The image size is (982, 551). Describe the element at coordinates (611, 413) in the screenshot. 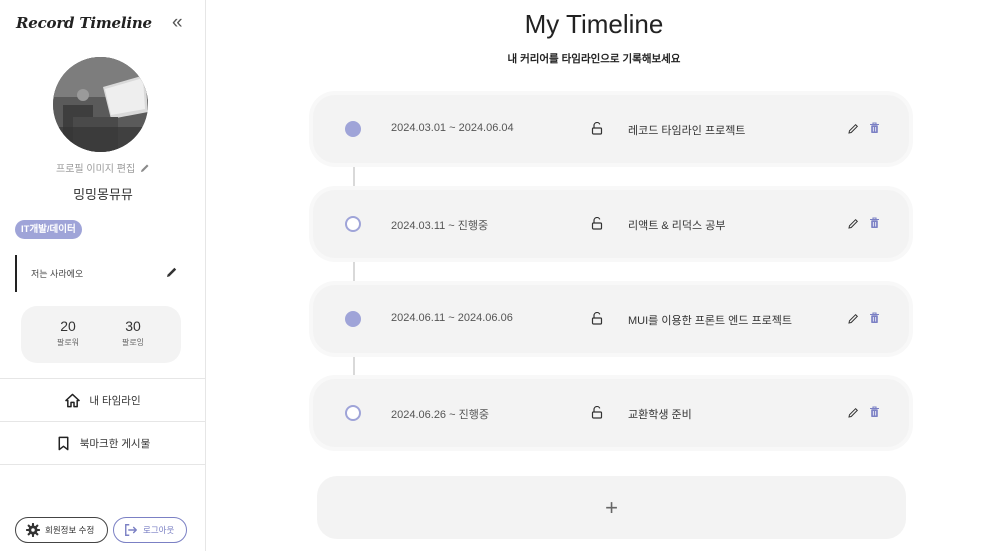

I see `timeline-card: 2024.06.26 ~ 진행중 교환학생 준비` at that location.